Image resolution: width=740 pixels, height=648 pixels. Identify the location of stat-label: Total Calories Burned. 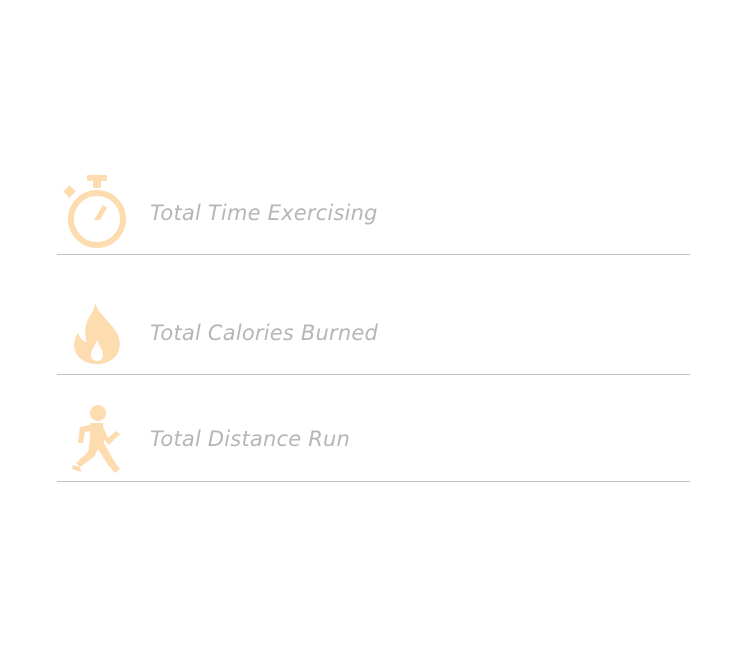
(264, 333).